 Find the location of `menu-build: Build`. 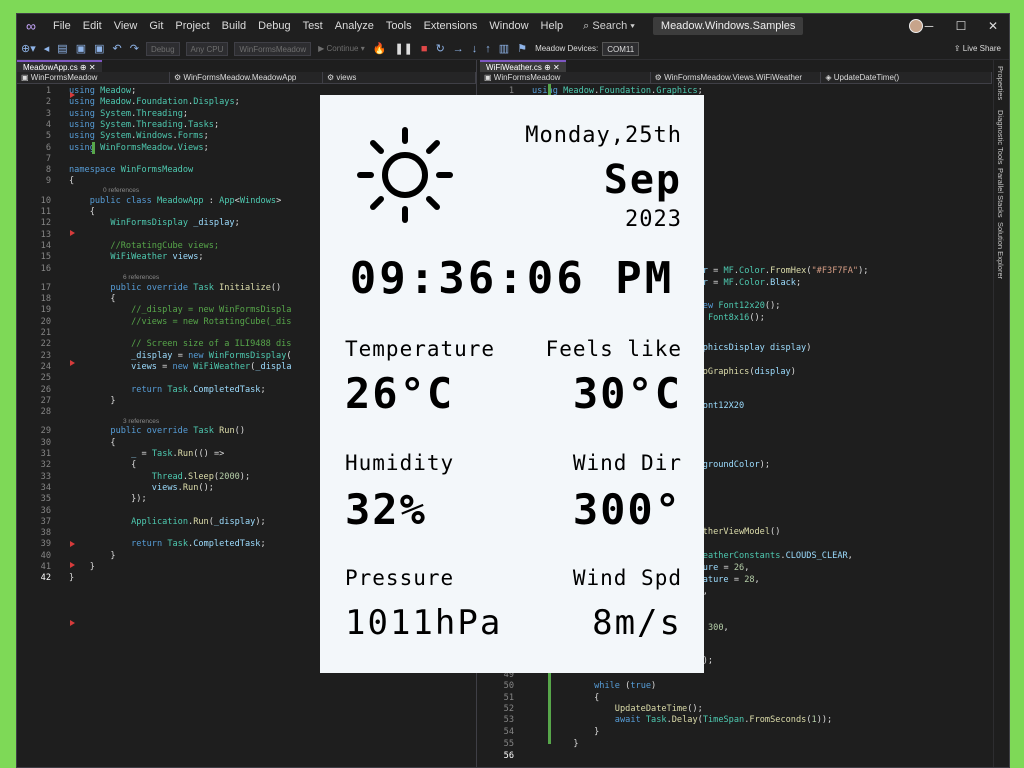

menu-build: Build is located at coordinates (234, 26).